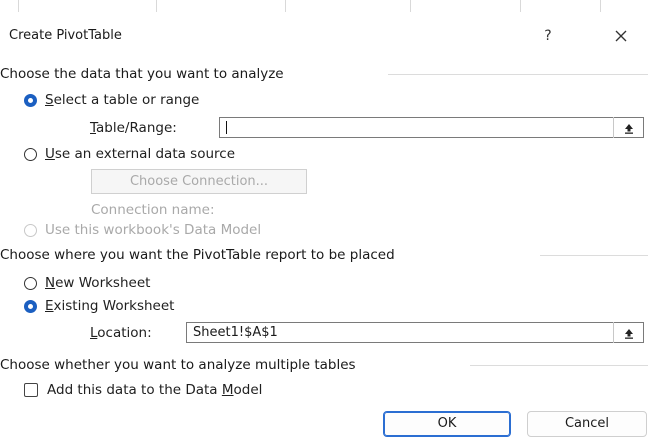 This screenshot has width=653, height=439. I want to click on add-to-data-model-option: Add this data to the Data Model, so click(143, 390).